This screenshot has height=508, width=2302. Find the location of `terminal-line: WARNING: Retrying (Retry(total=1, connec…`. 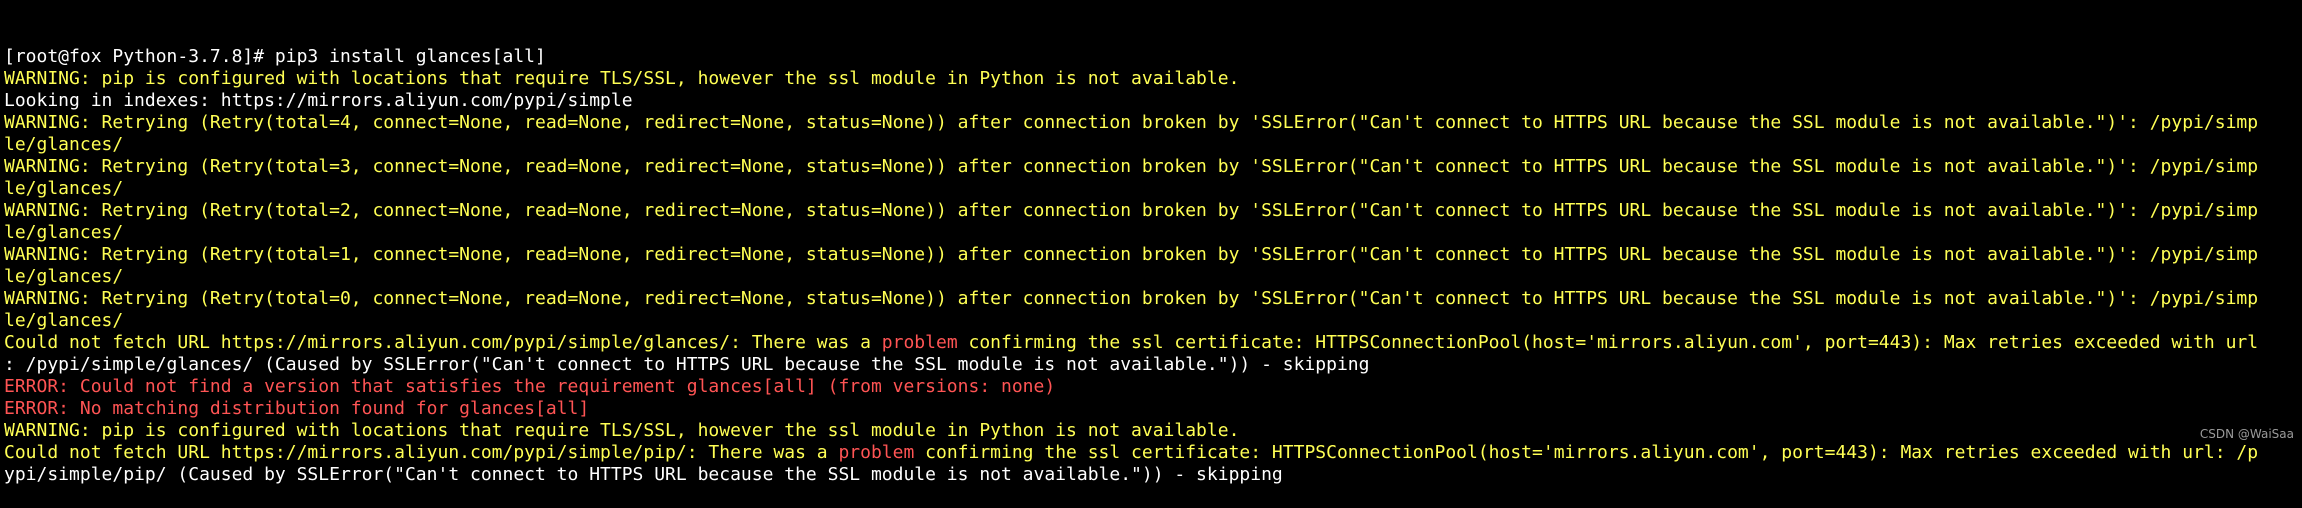

terminal-line: WARNING: Retrying (Retry(total=1, connec… is located at coordinates (1153, 255).